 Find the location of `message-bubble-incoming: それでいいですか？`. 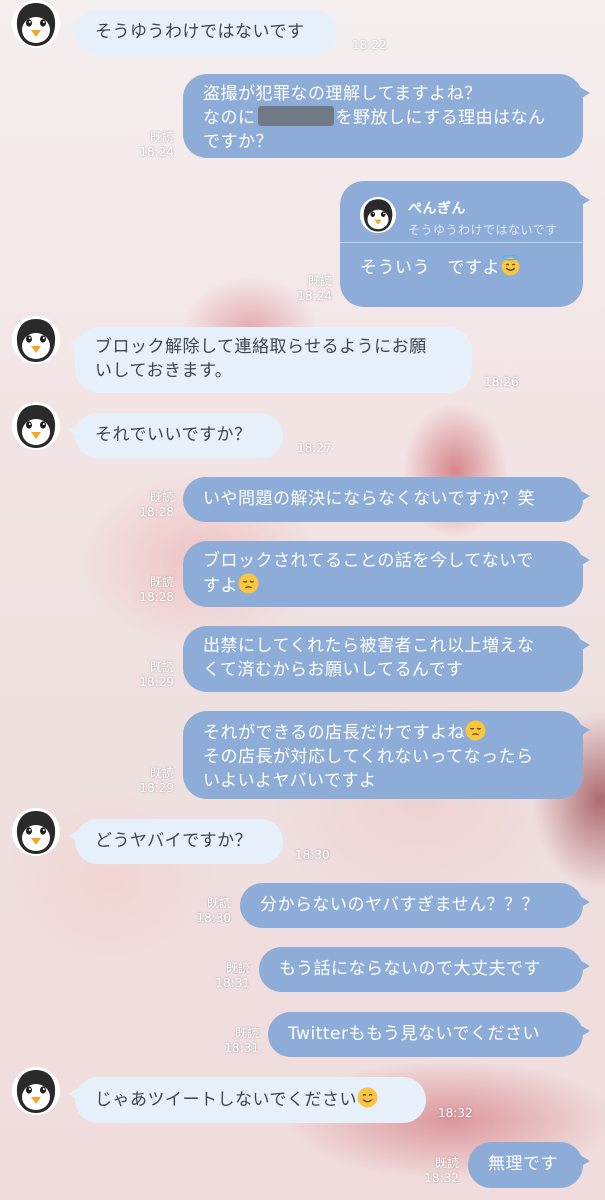

message-bubble-incoming: それでいいですか？ is located at coordinates (175, 435).